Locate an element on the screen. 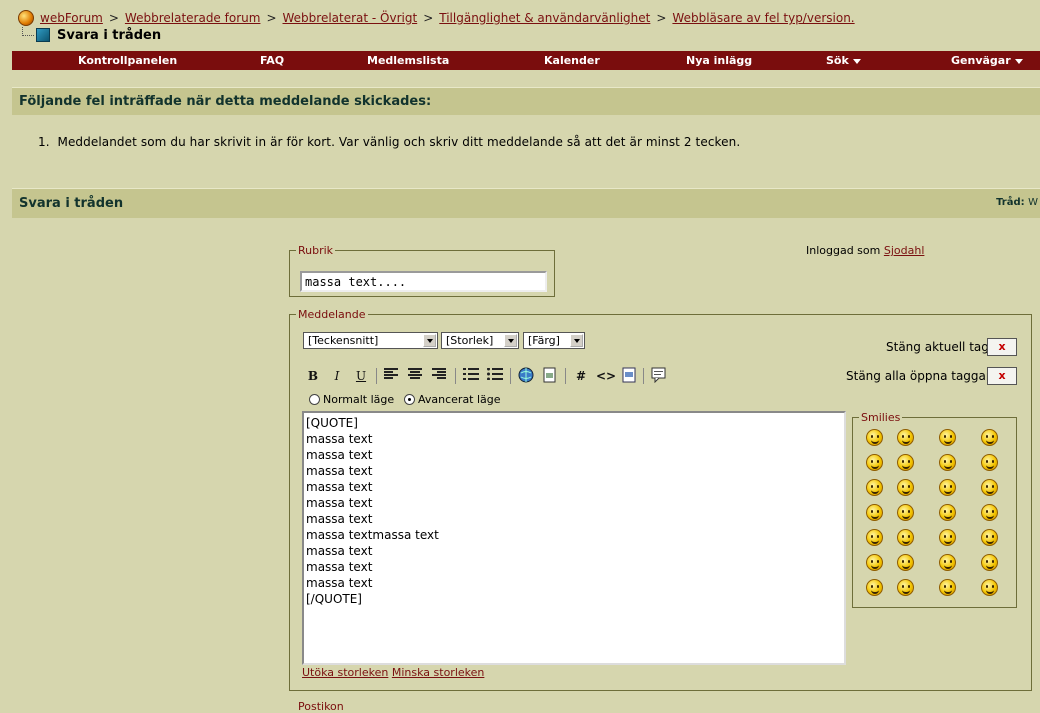 This screenshot has height=713, width=1040. page-title-text: Svara i tråden is located at coordinates (109, 35).